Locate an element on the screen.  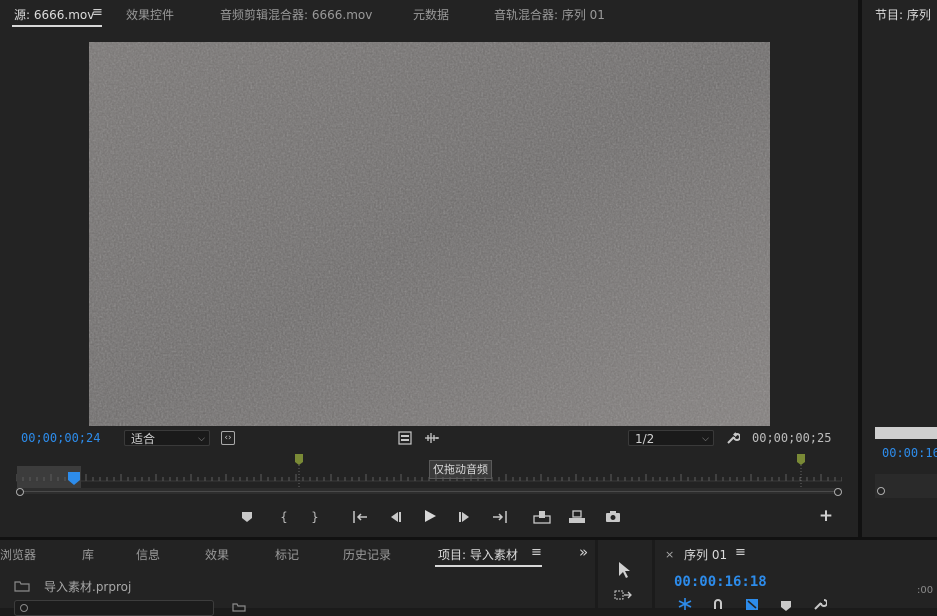
tab-history: 历史记录 is located at coordinates (367, 554).